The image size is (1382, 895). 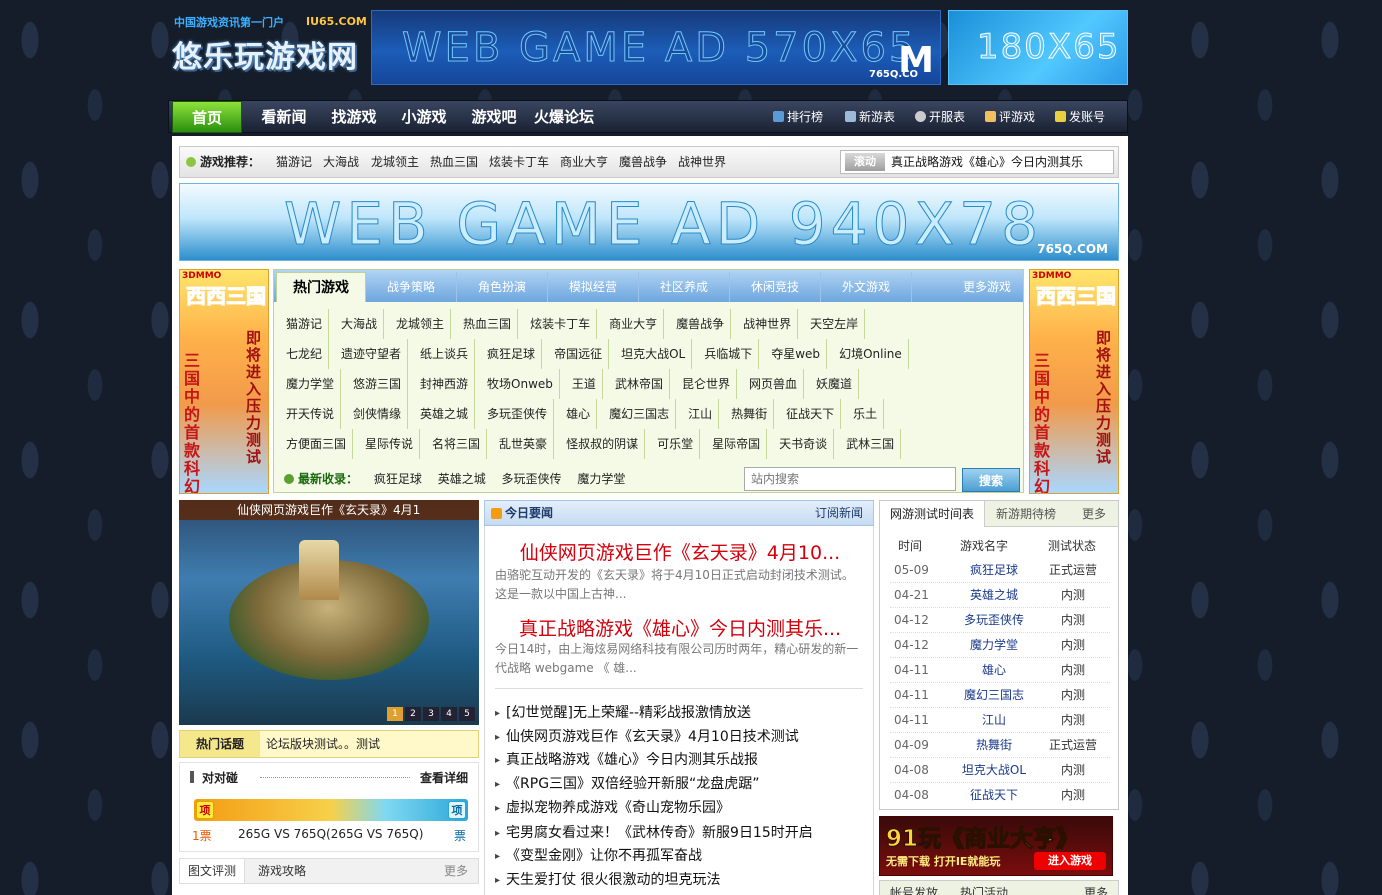 I want to click on tab-accounts: 帐号发放, so click(x=914, y=889).